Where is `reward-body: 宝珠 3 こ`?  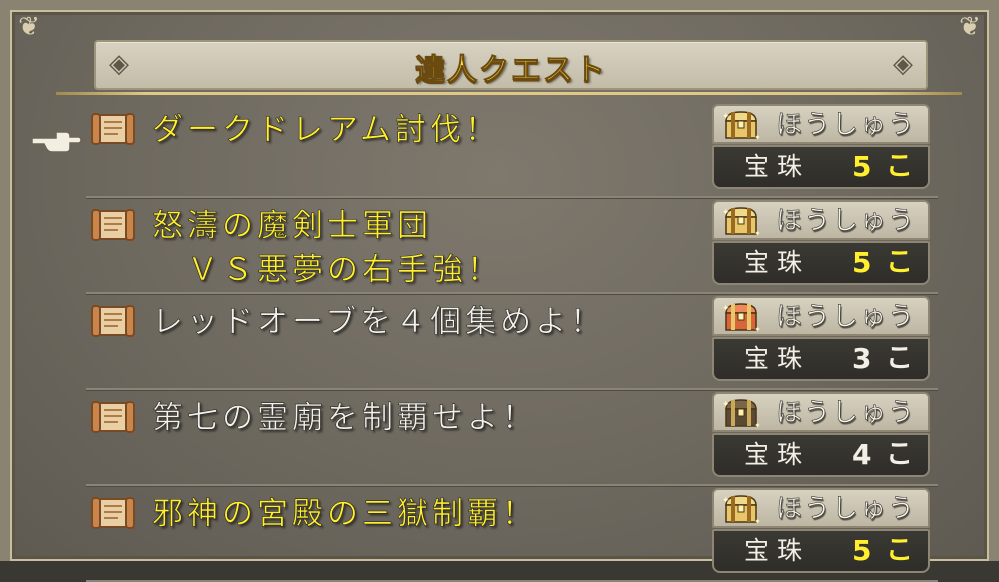 reward-body: 宝珠 3 こ is located at coordinates (821, 359).